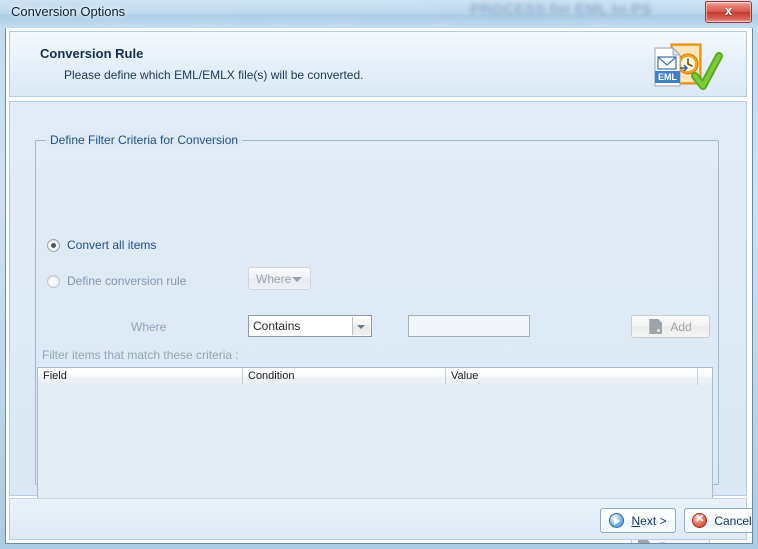 This screenshot has height=549, width=758. I want to click on window-title: Conversion Options, so click(68, 11).